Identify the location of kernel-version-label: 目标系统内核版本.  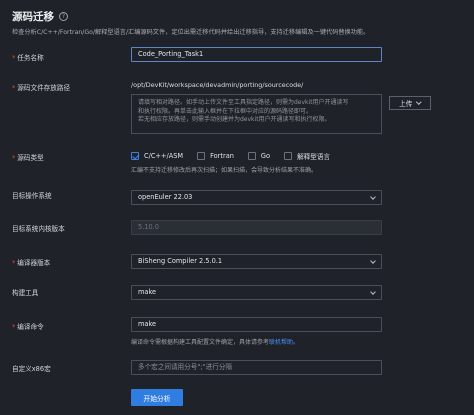
(38, 229).